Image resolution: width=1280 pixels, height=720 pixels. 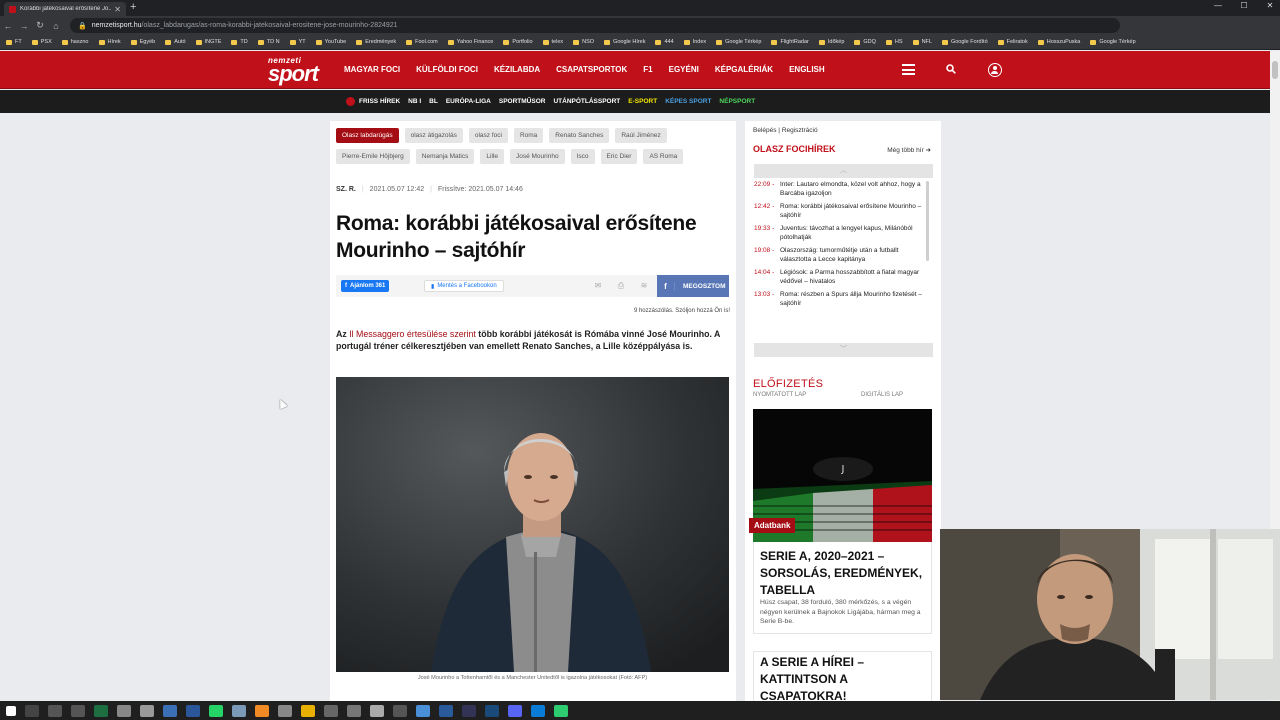 What do you see at coordinates (447, 69) in the screenshot?
I see `main-nav-item: KÜLFÖLDI FOCI` at bounding box center [447, 69].